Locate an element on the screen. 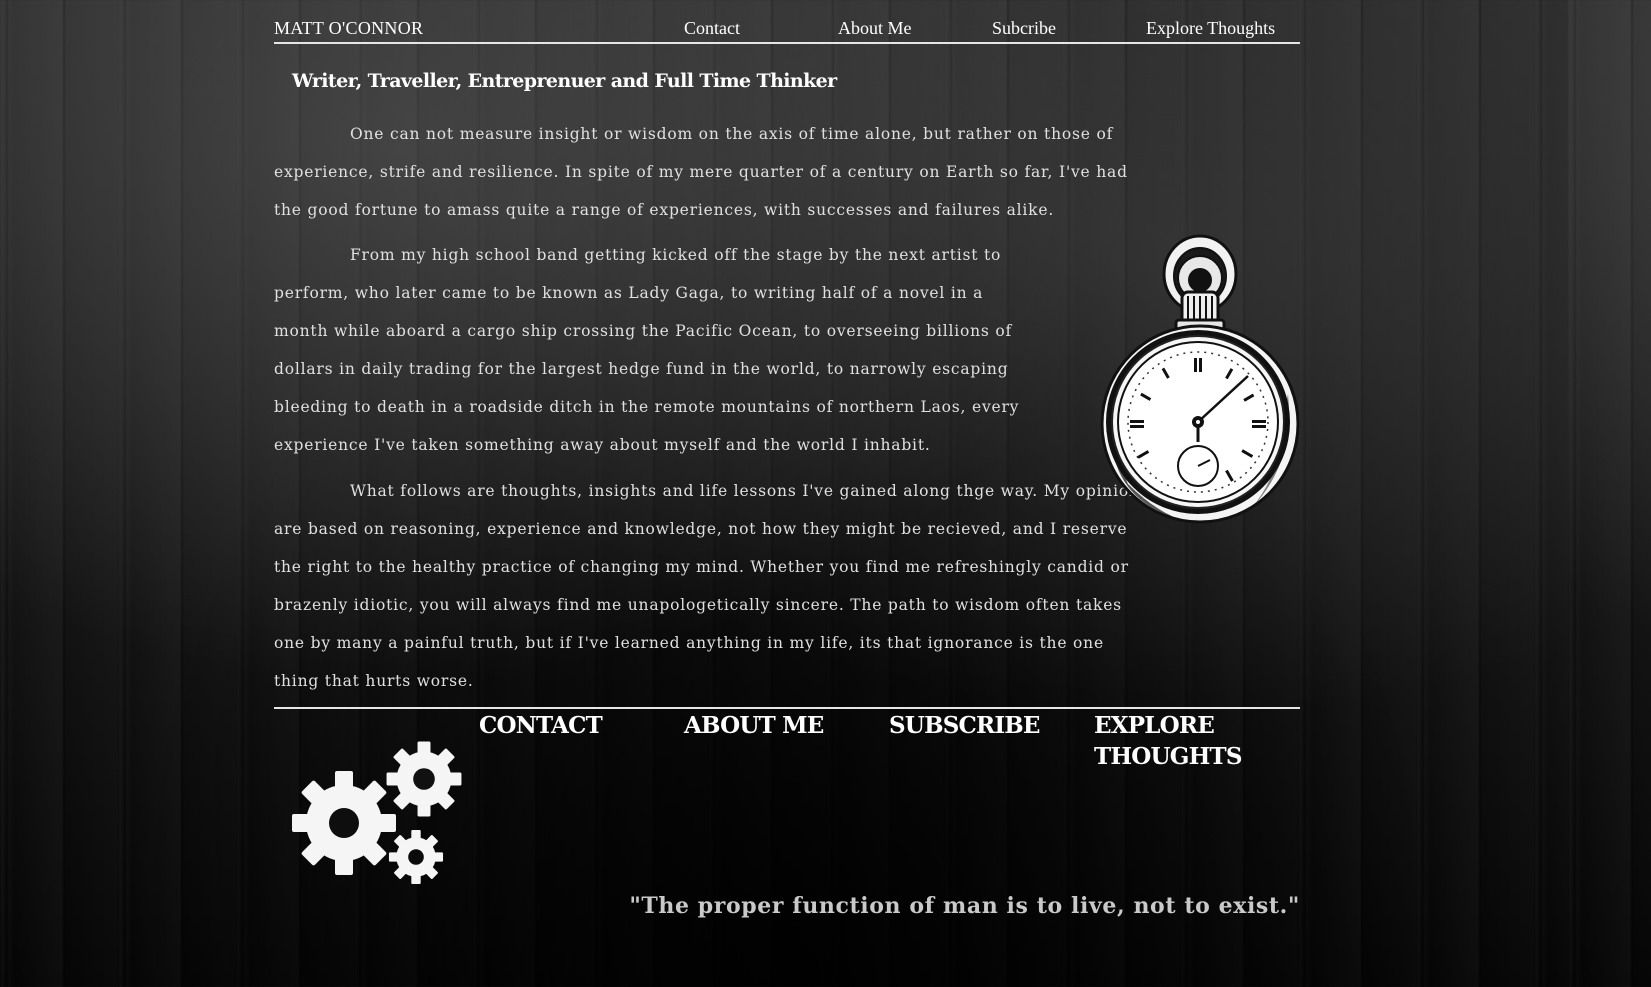 The width and height of the screenshot is (1651, 987). site-brand: MATT O'CONNOR is located at coordinates (348, 28).